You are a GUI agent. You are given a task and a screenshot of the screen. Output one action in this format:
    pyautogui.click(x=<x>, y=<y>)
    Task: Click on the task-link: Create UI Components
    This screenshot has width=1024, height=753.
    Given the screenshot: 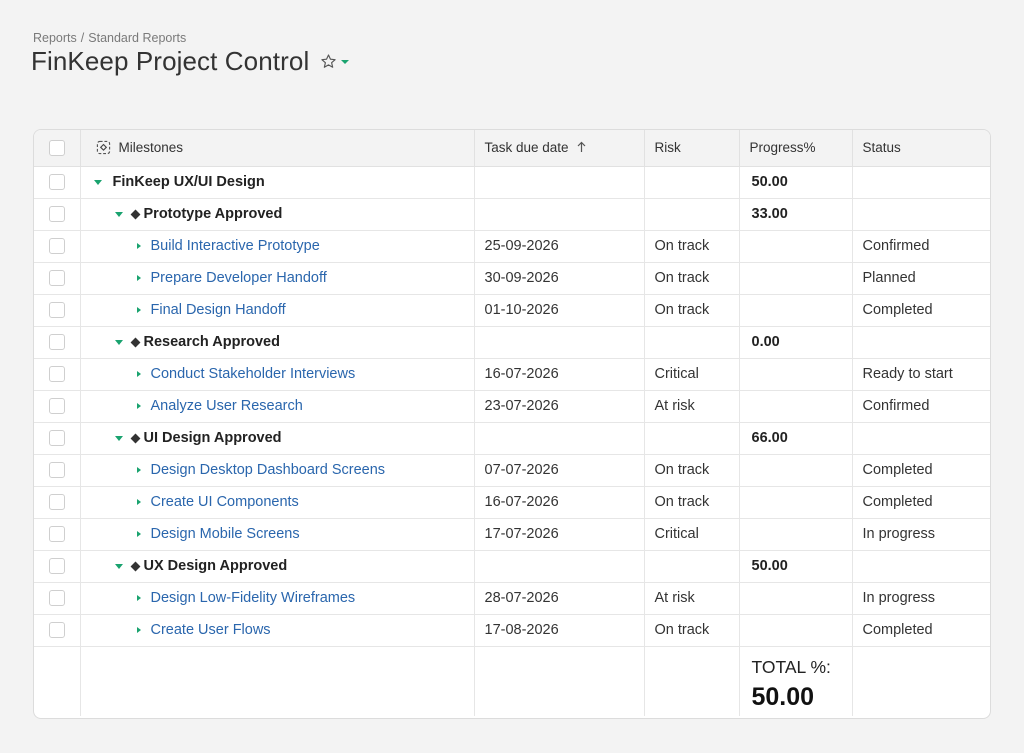 What is the action you would take?
    pyautogui.click(x=225, y=502)
    